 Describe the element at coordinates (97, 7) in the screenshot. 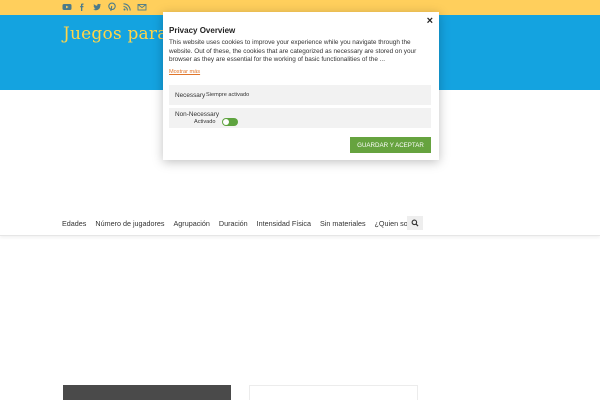

I see `twitter-icon` at that location.